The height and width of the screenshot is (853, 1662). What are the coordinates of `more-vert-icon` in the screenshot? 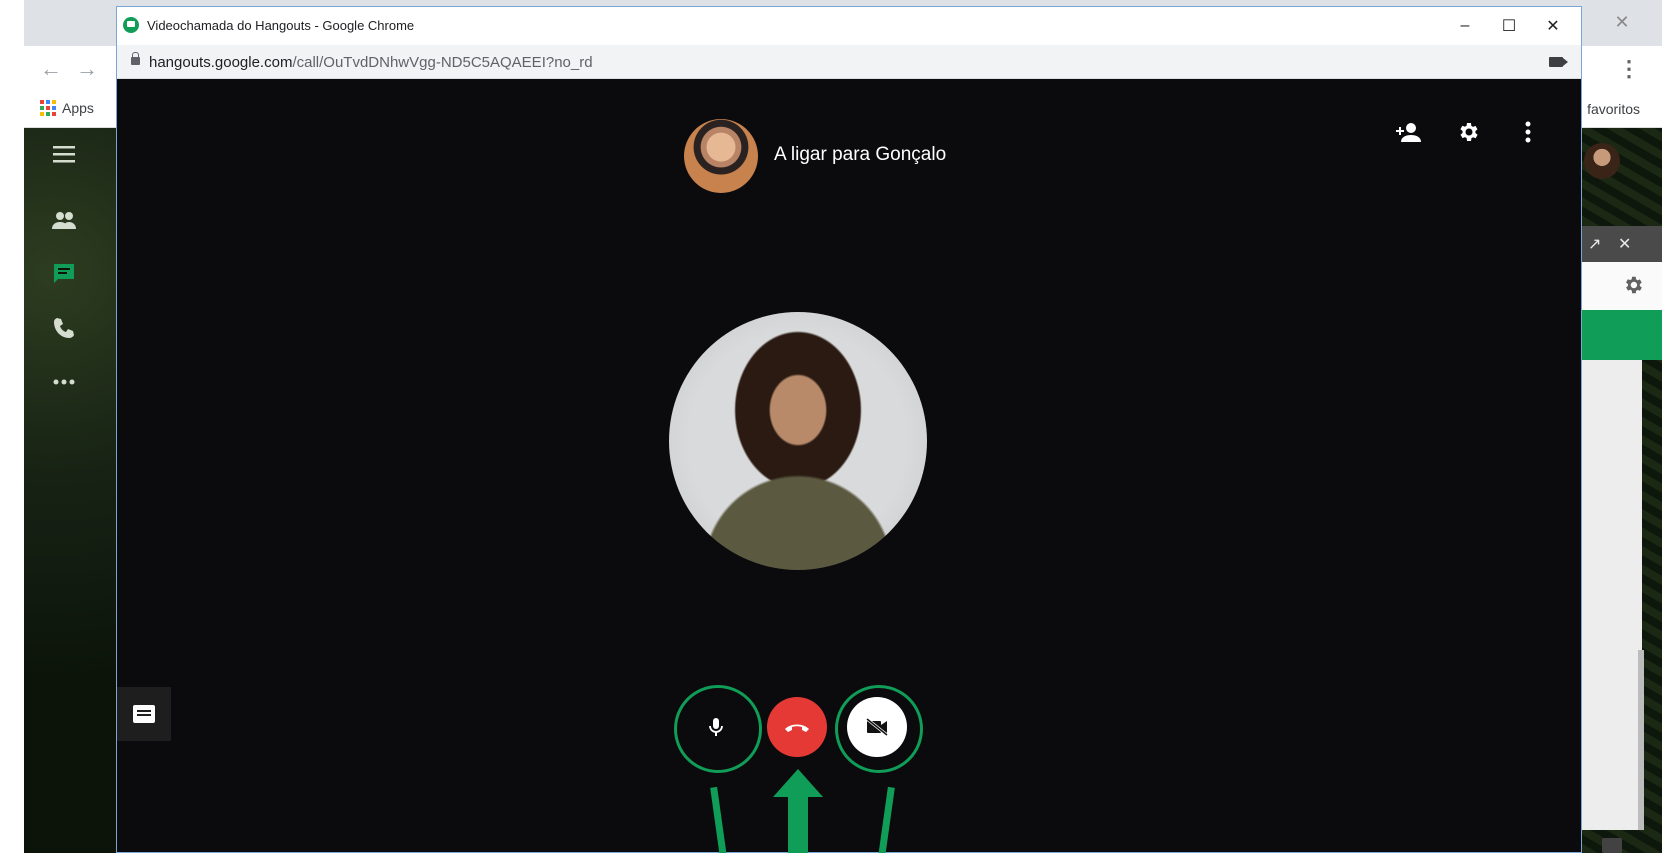 It's located at (1528, 132).